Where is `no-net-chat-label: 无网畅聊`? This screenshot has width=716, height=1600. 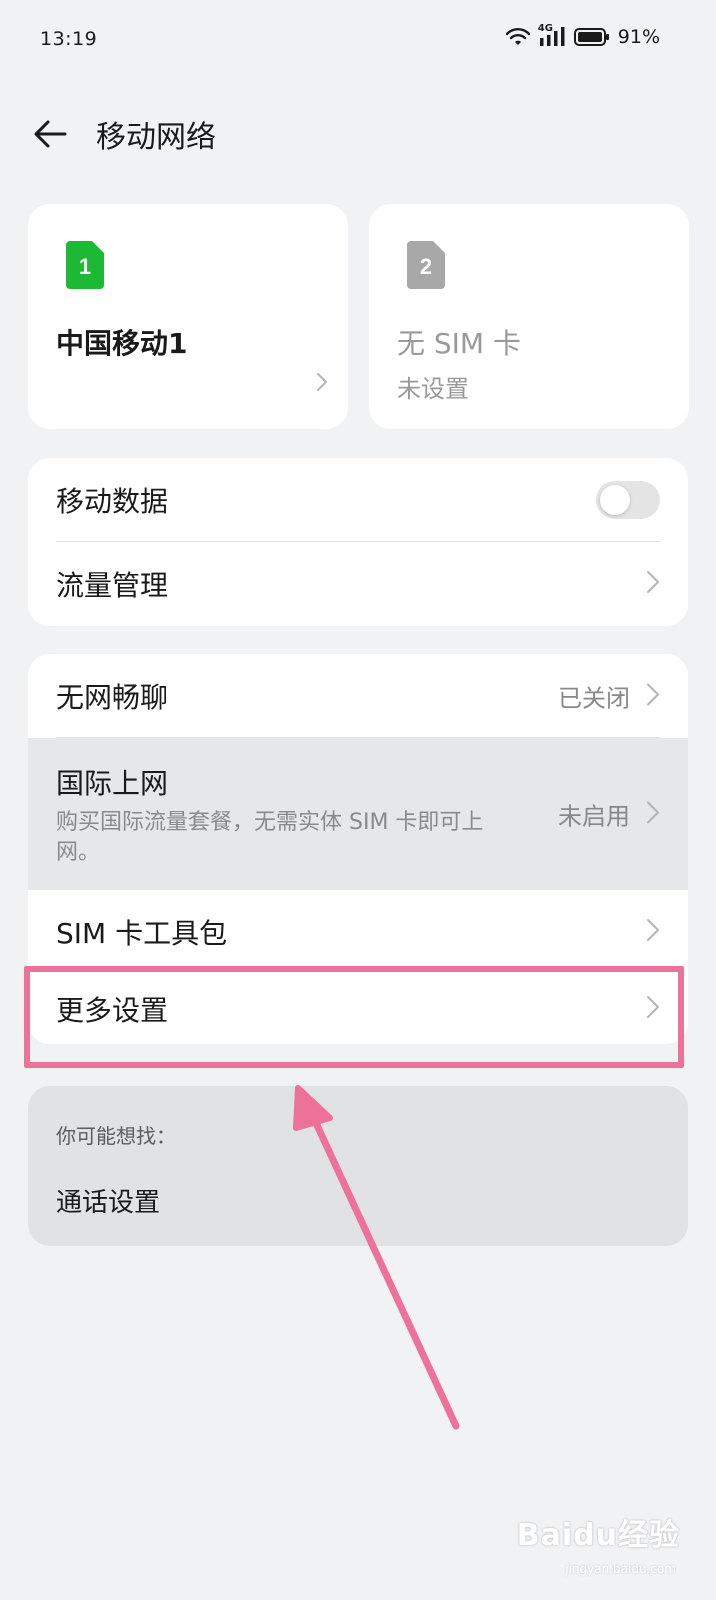
no-net-chat-label: 无网畅聊 is located at coordinates (112, 697).